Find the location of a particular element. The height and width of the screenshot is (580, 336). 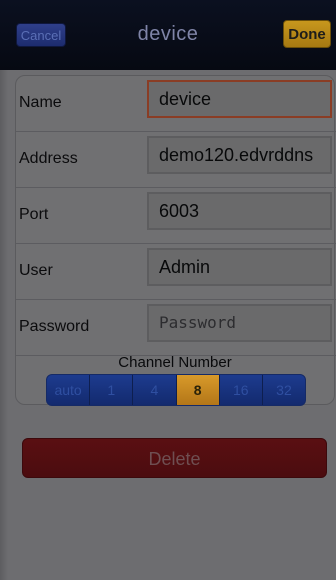

address-field: demo120.edvrddns is located at coordinates (239, 155).